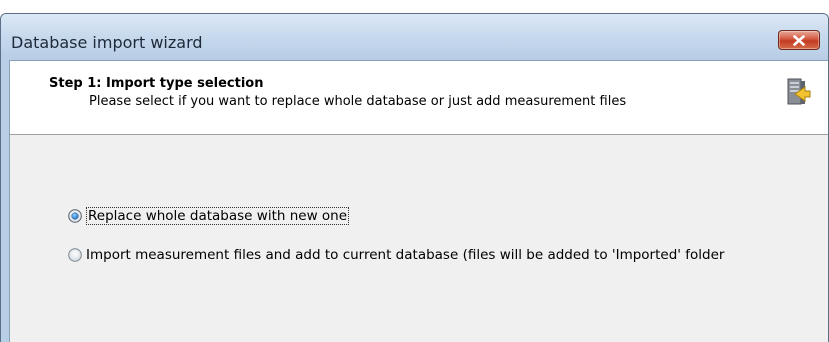 This screenshot has width=829, height=342. What do you see at coordinates (75, 255) in the screenshot?
I see `radio-unselected-icon` at bounding box center [75, 255].